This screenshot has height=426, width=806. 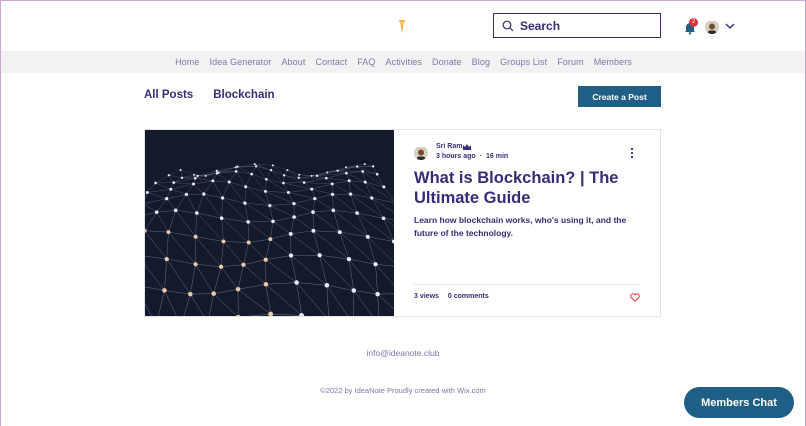 I want to click on author-avatar-icon, so click(x=421, y=153).